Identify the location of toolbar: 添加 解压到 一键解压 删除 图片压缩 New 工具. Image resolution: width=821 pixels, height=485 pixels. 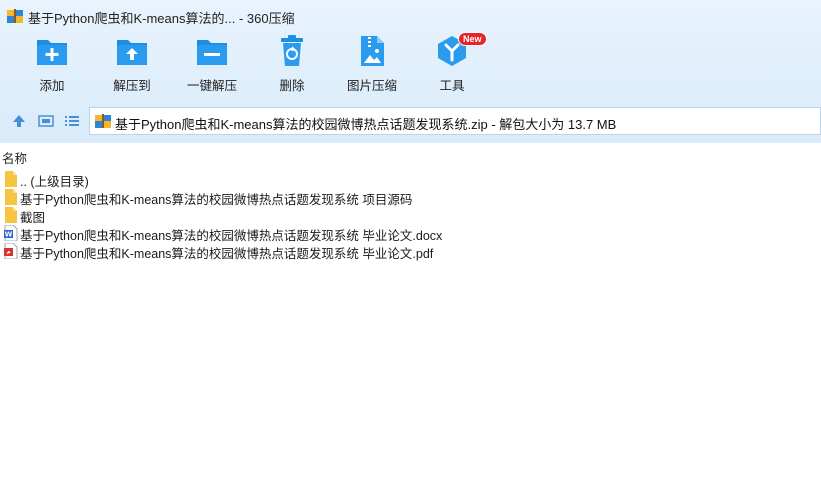
(410, 65).